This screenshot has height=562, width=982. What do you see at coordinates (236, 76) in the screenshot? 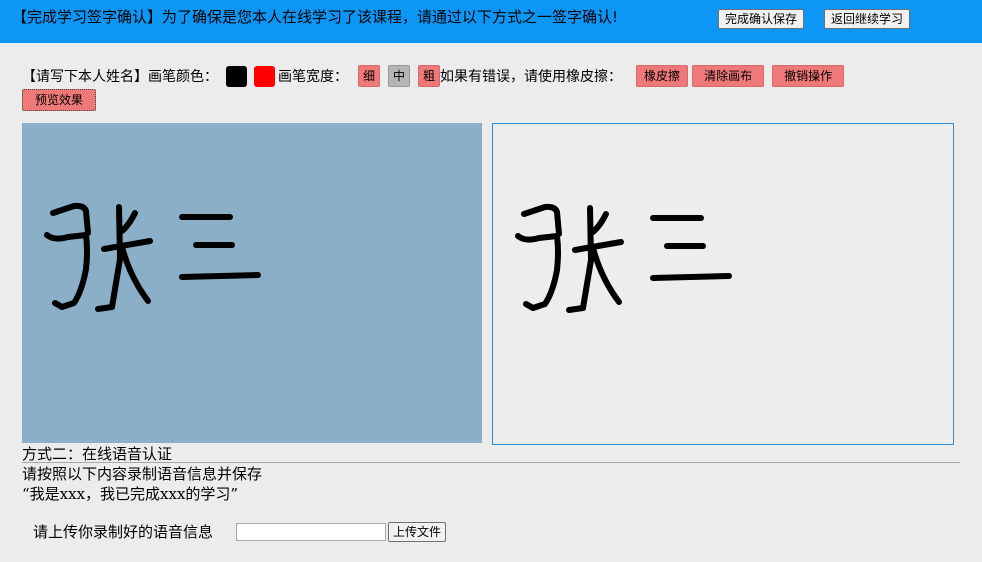
I see `color-swatch-black` at bounding box center [236, 76].